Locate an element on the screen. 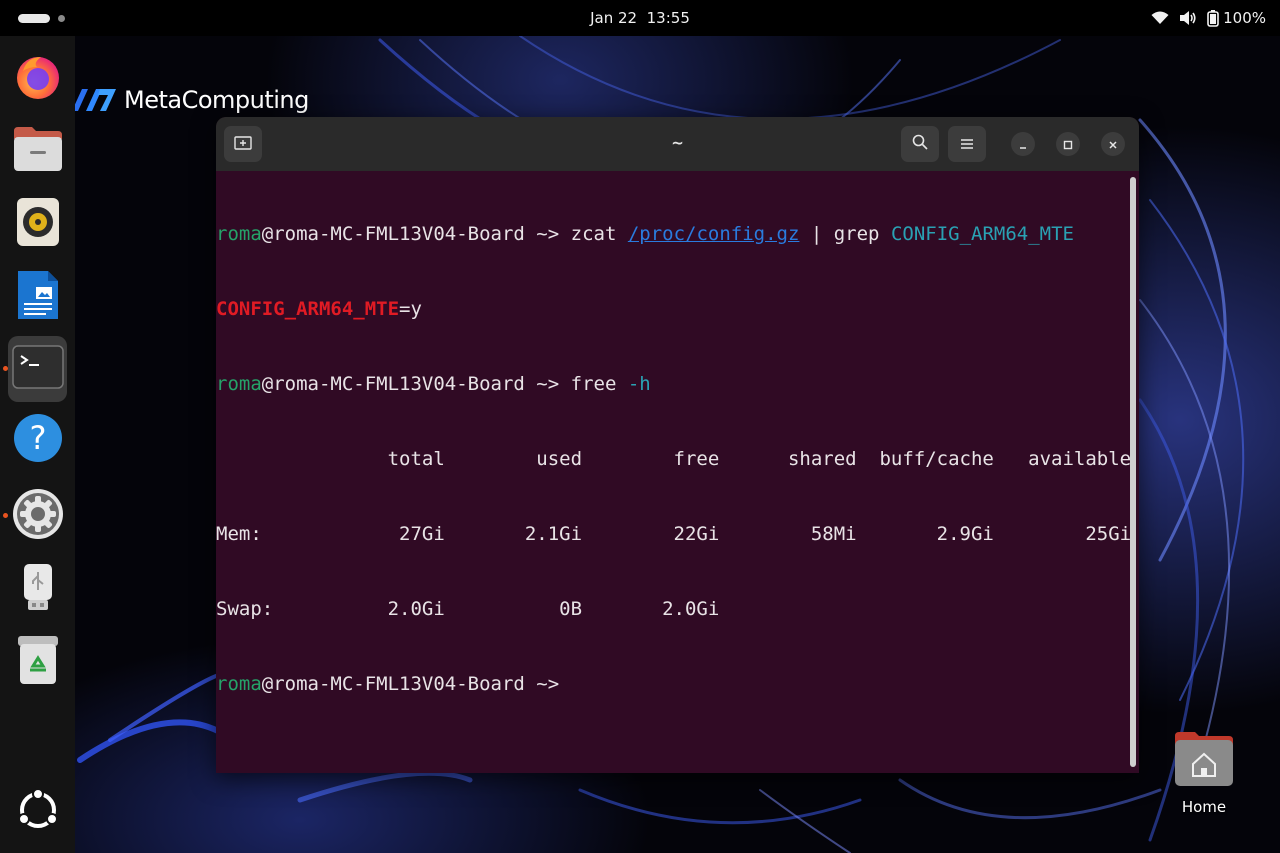 Image resolution: width=1280 pixels, height=853 pixels. top-bar: Jan 22 13:55 100% is located at coordinates (640, 18).